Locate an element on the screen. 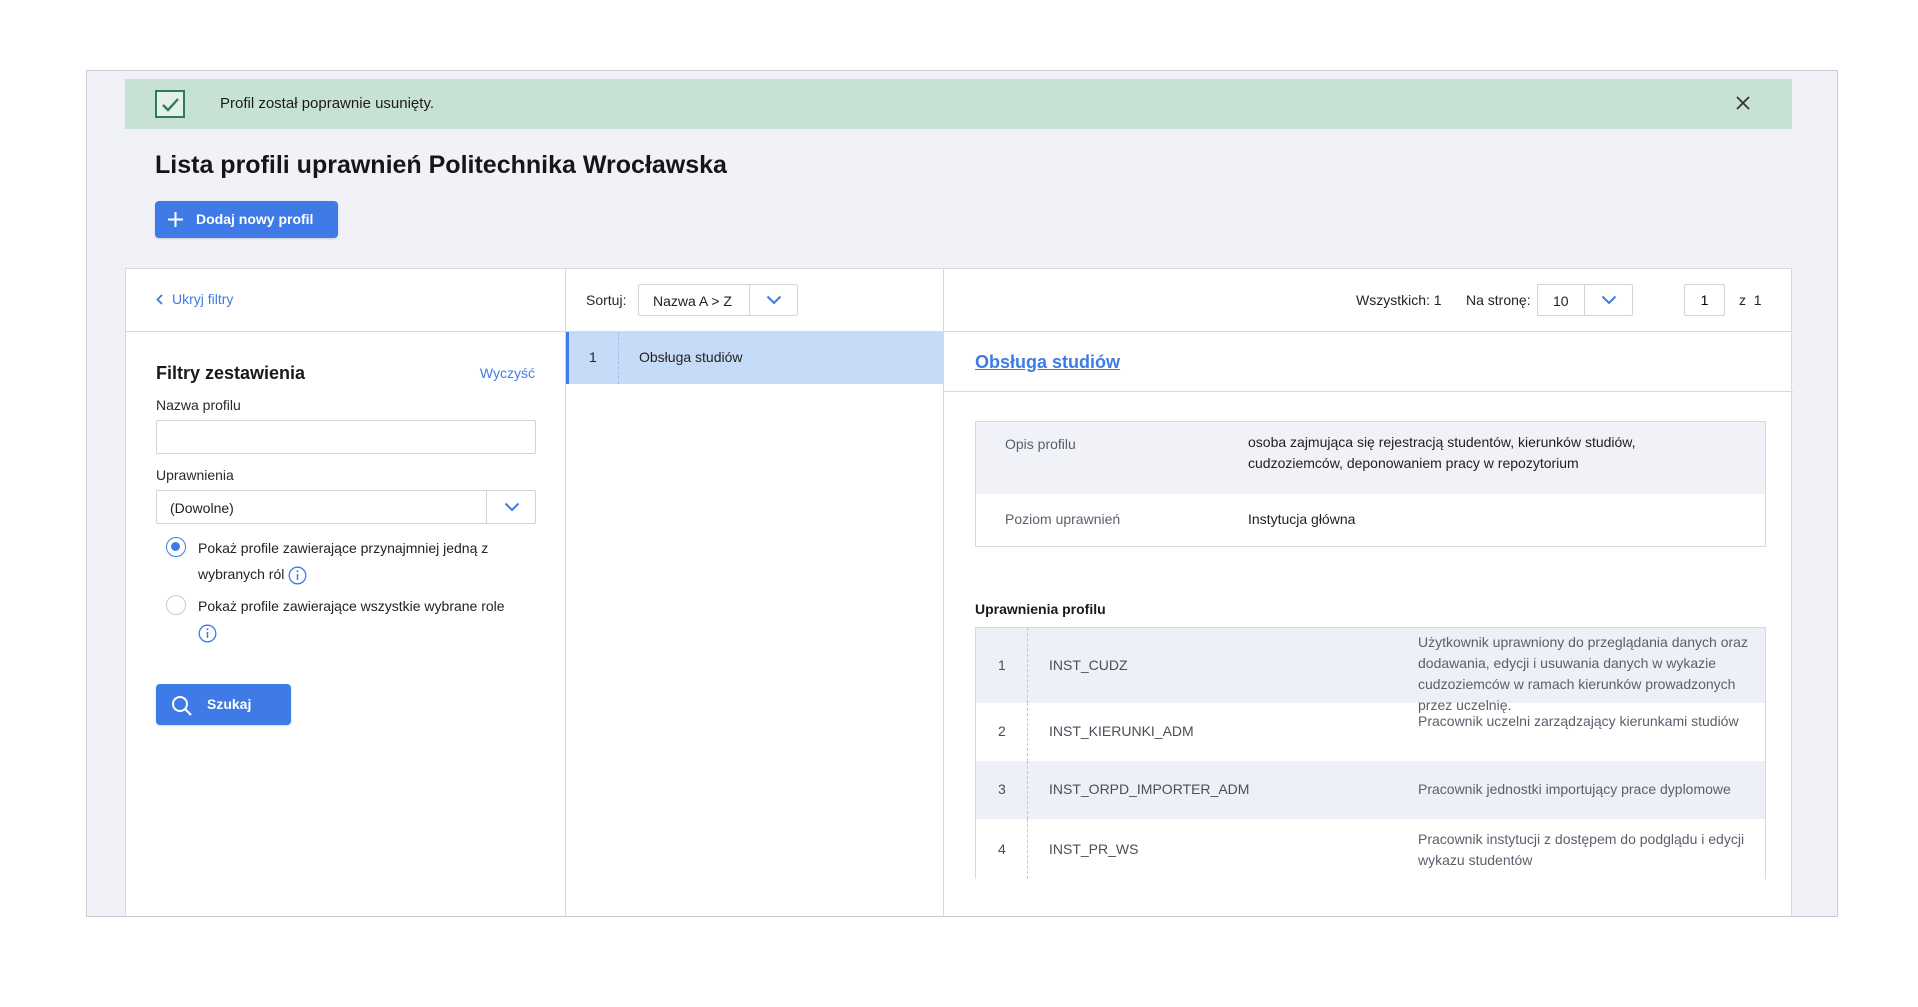  radio-all is located at coordinates (176, 605).